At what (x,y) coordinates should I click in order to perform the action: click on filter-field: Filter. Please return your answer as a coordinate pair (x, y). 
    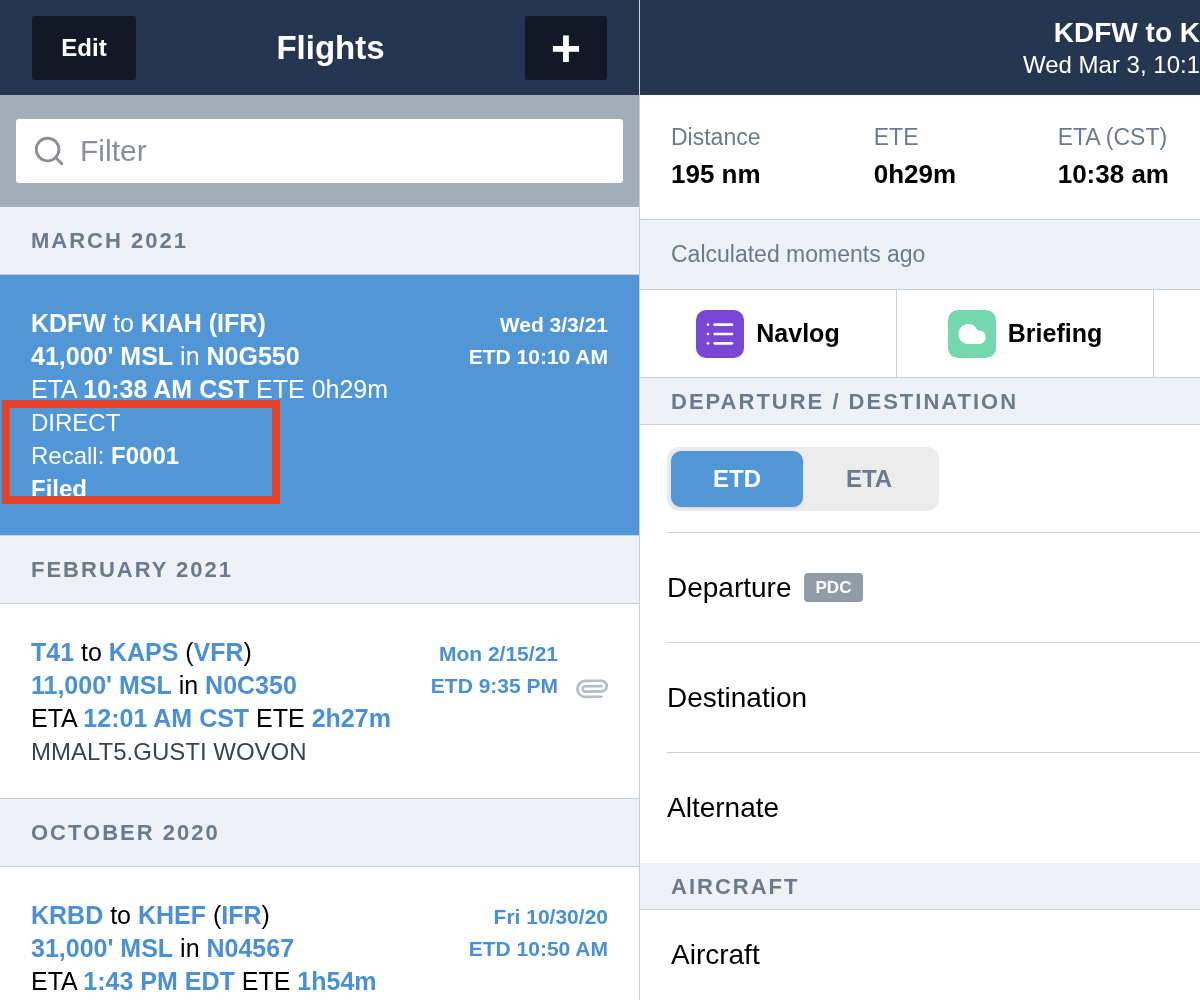
    Looking at the image, I should click on (319, 151).